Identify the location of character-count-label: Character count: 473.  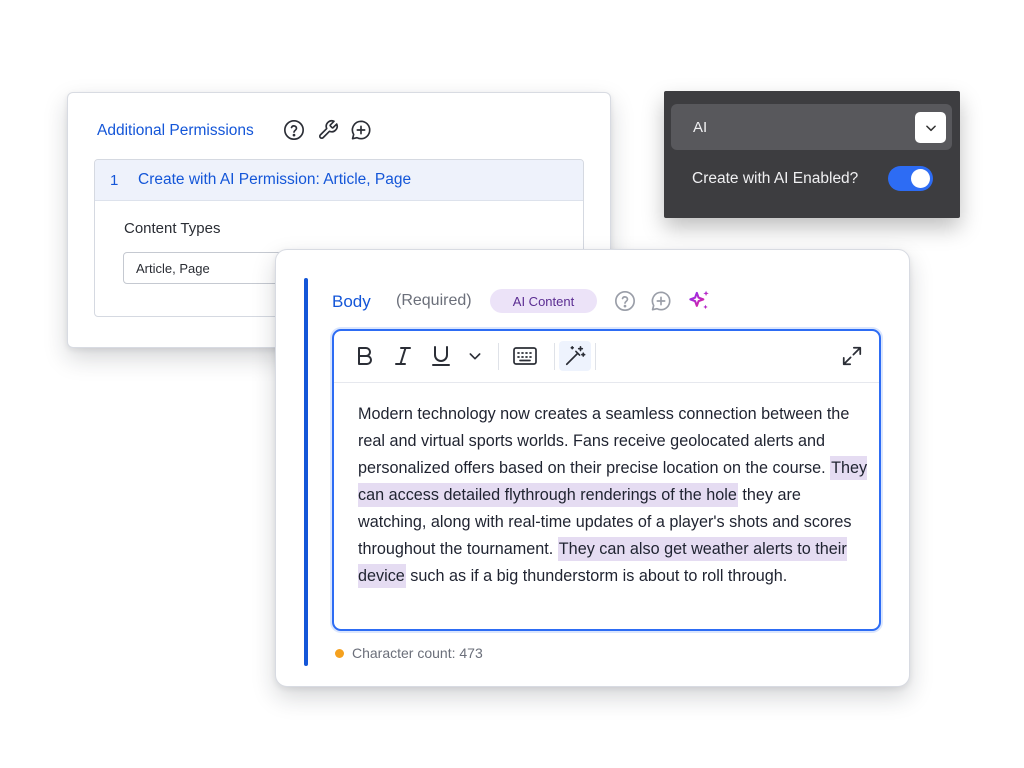
(417, 653).